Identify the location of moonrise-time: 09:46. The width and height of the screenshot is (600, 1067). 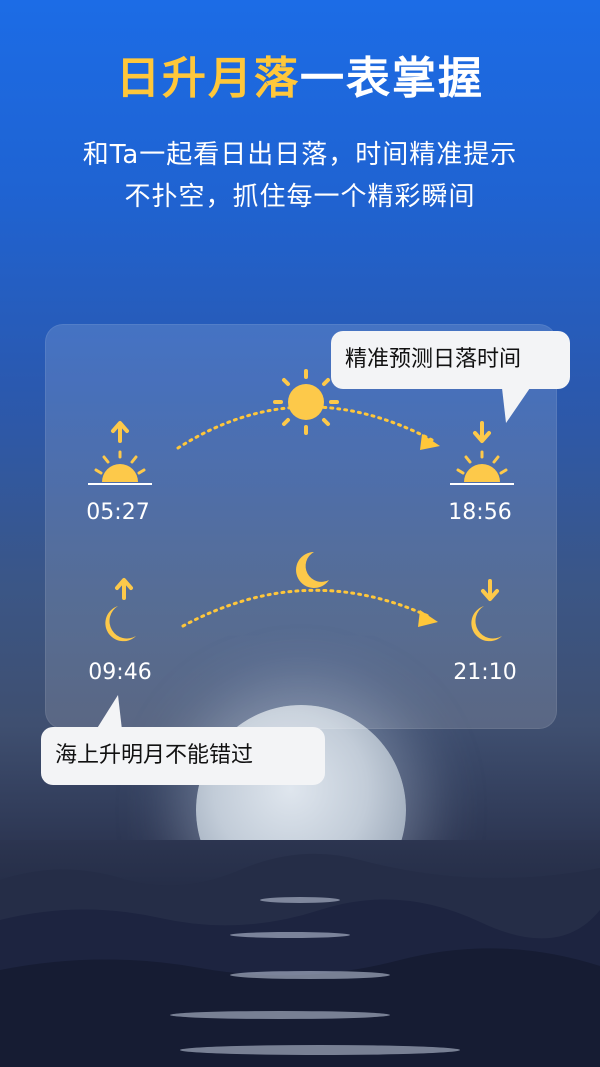
(120, 672).